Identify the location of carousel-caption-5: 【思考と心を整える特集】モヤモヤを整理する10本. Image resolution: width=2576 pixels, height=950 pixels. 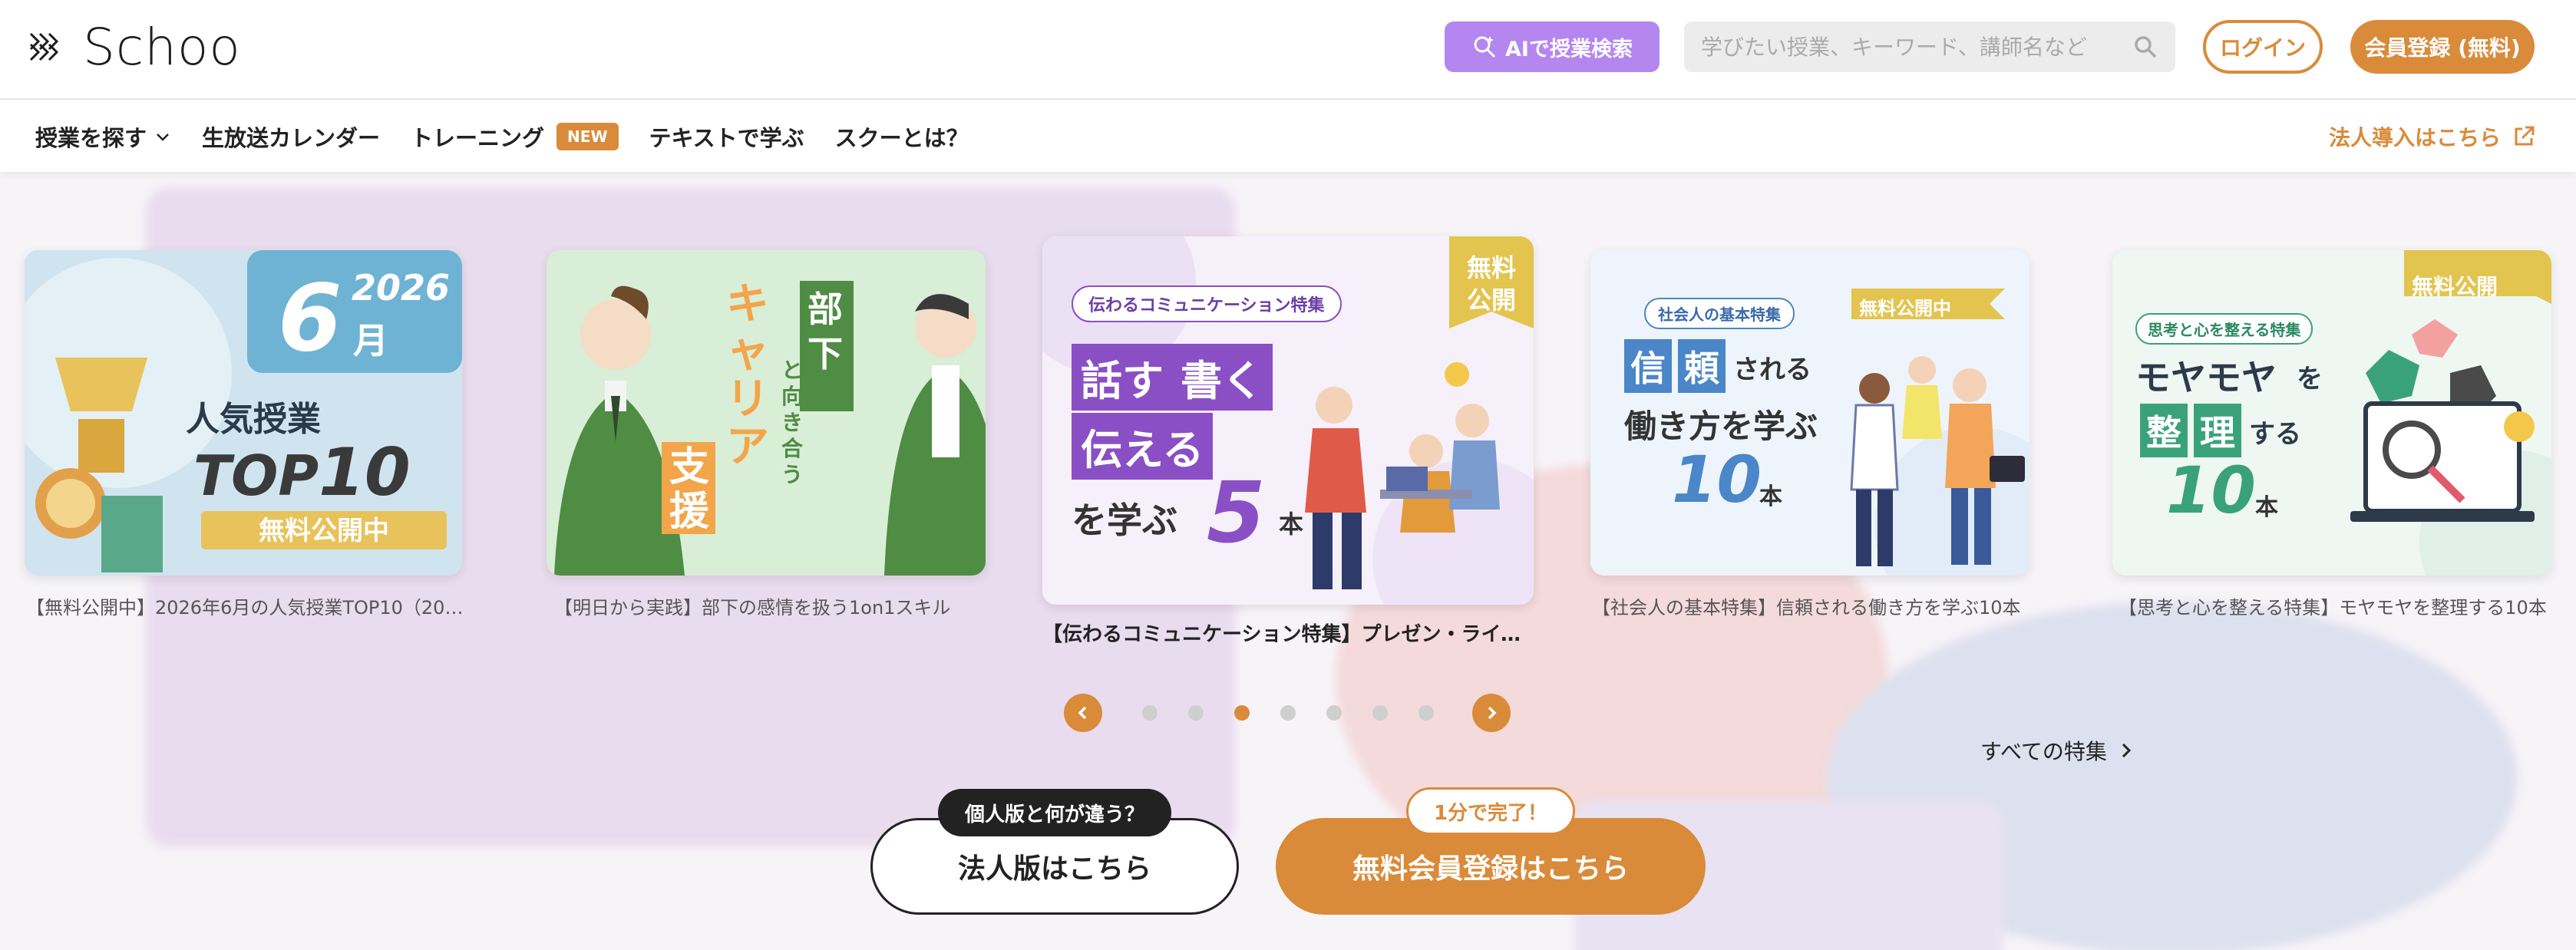
(2341, 605).